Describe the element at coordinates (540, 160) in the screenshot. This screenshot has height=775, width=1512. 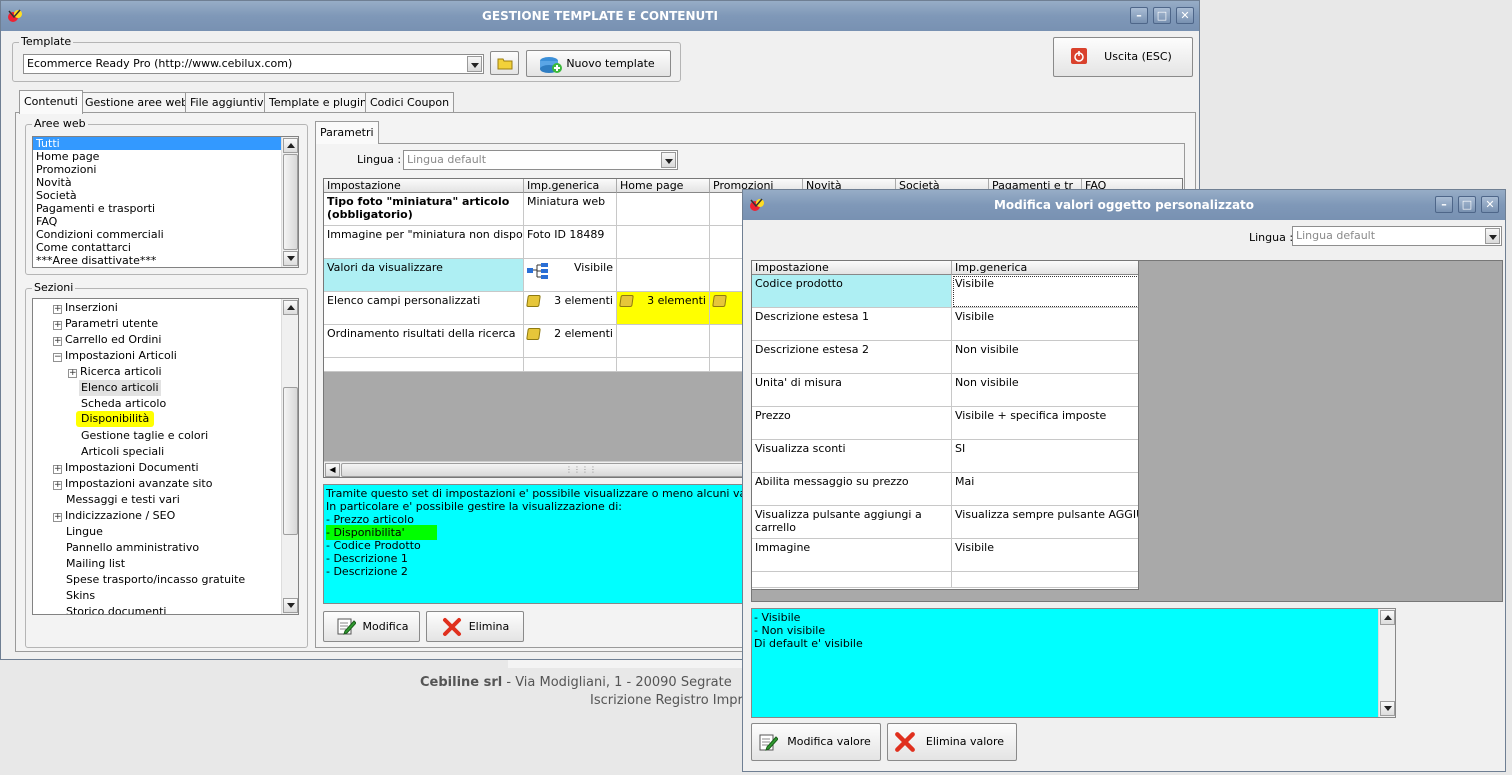
I see `lingua-select: Lingua default` at that location.